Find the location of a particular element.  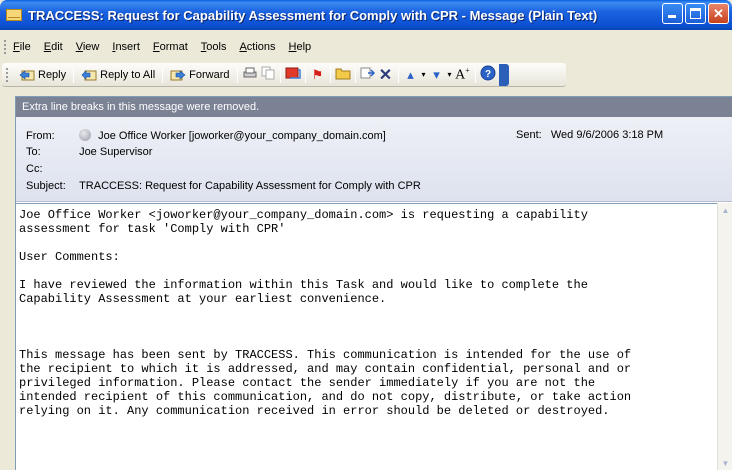

categorize-icon is located at coordinates (293, 74).